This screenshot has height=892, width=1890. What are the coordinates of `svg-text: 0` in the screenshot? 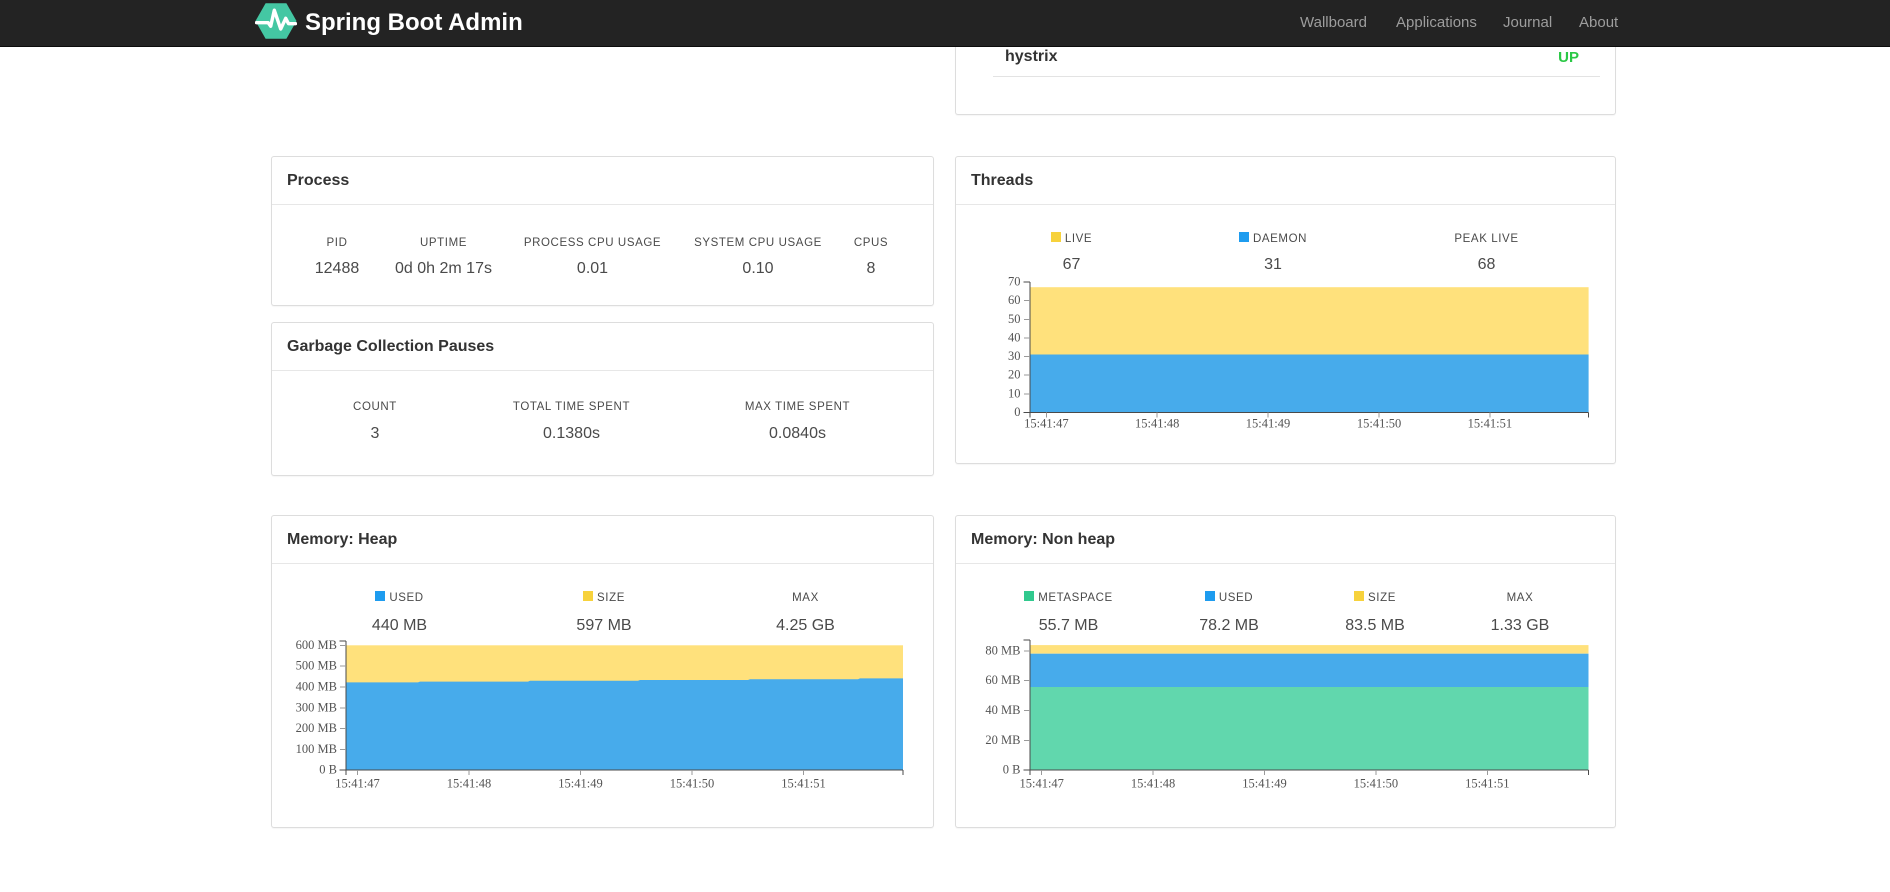 It's located at (1017, 412).